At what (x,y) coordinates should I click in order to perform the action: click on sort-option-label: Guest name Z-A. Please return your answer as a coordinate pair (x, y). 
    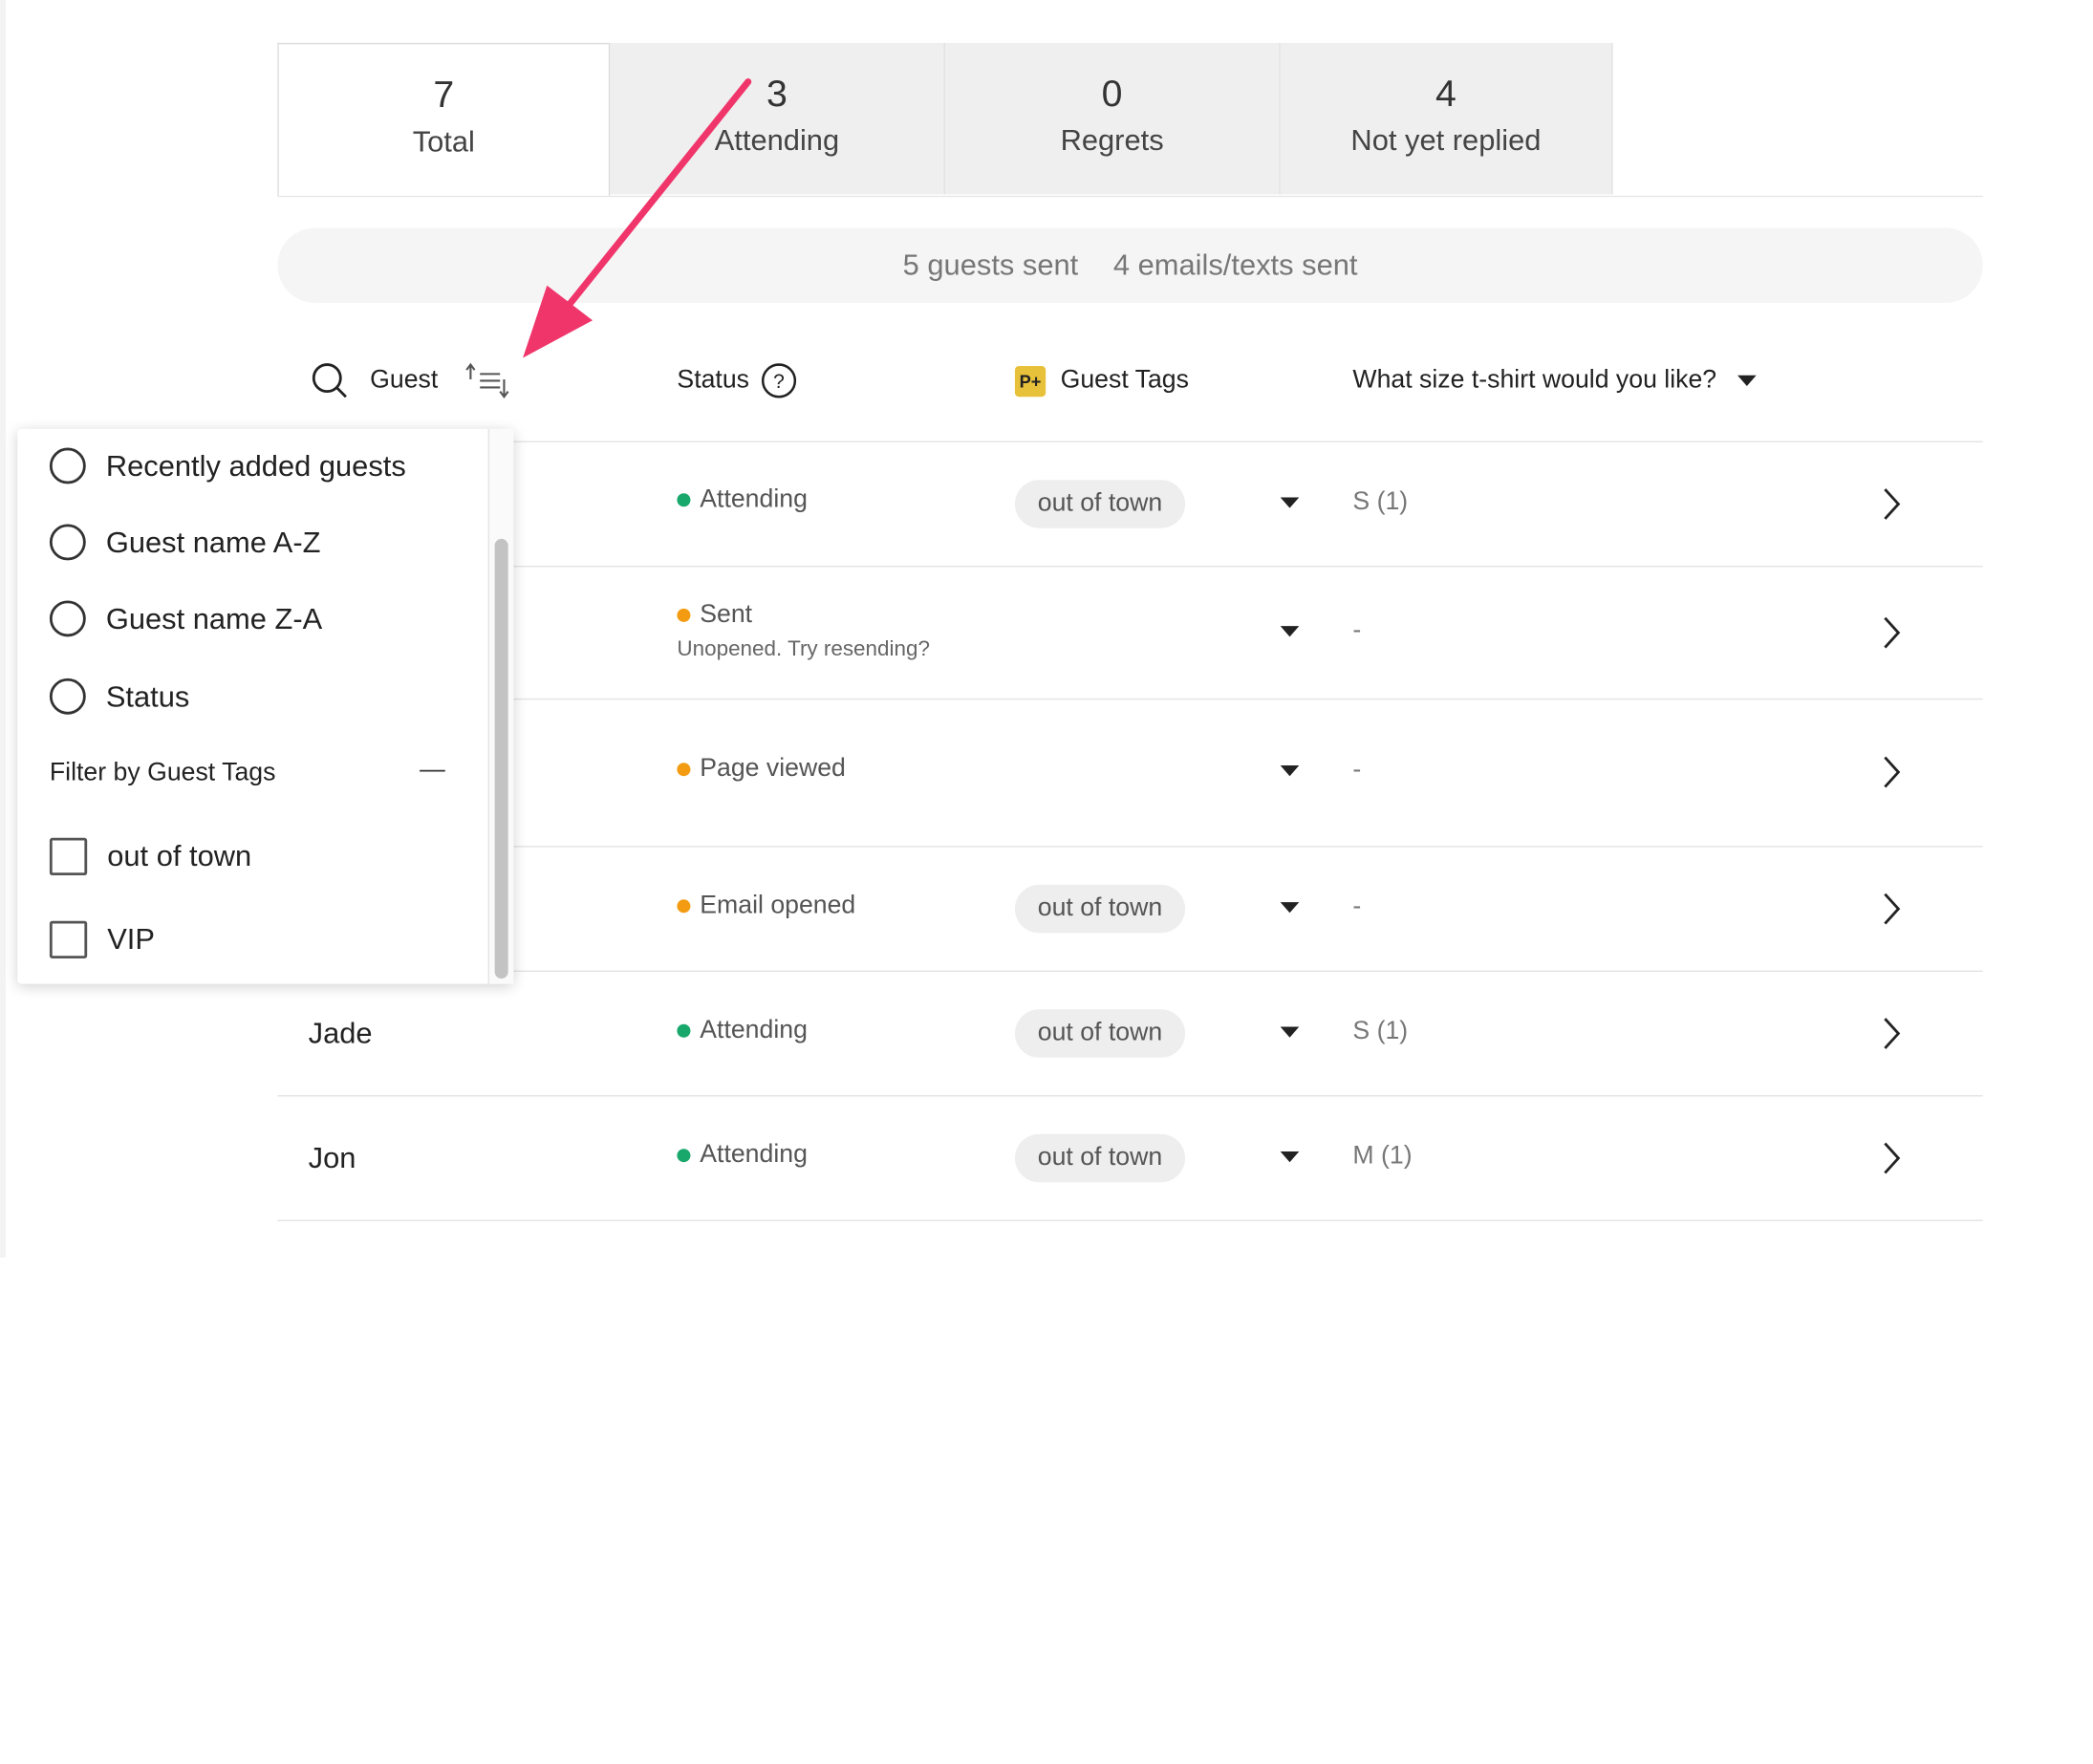
    Looking at the image, I should click on (214, 618).